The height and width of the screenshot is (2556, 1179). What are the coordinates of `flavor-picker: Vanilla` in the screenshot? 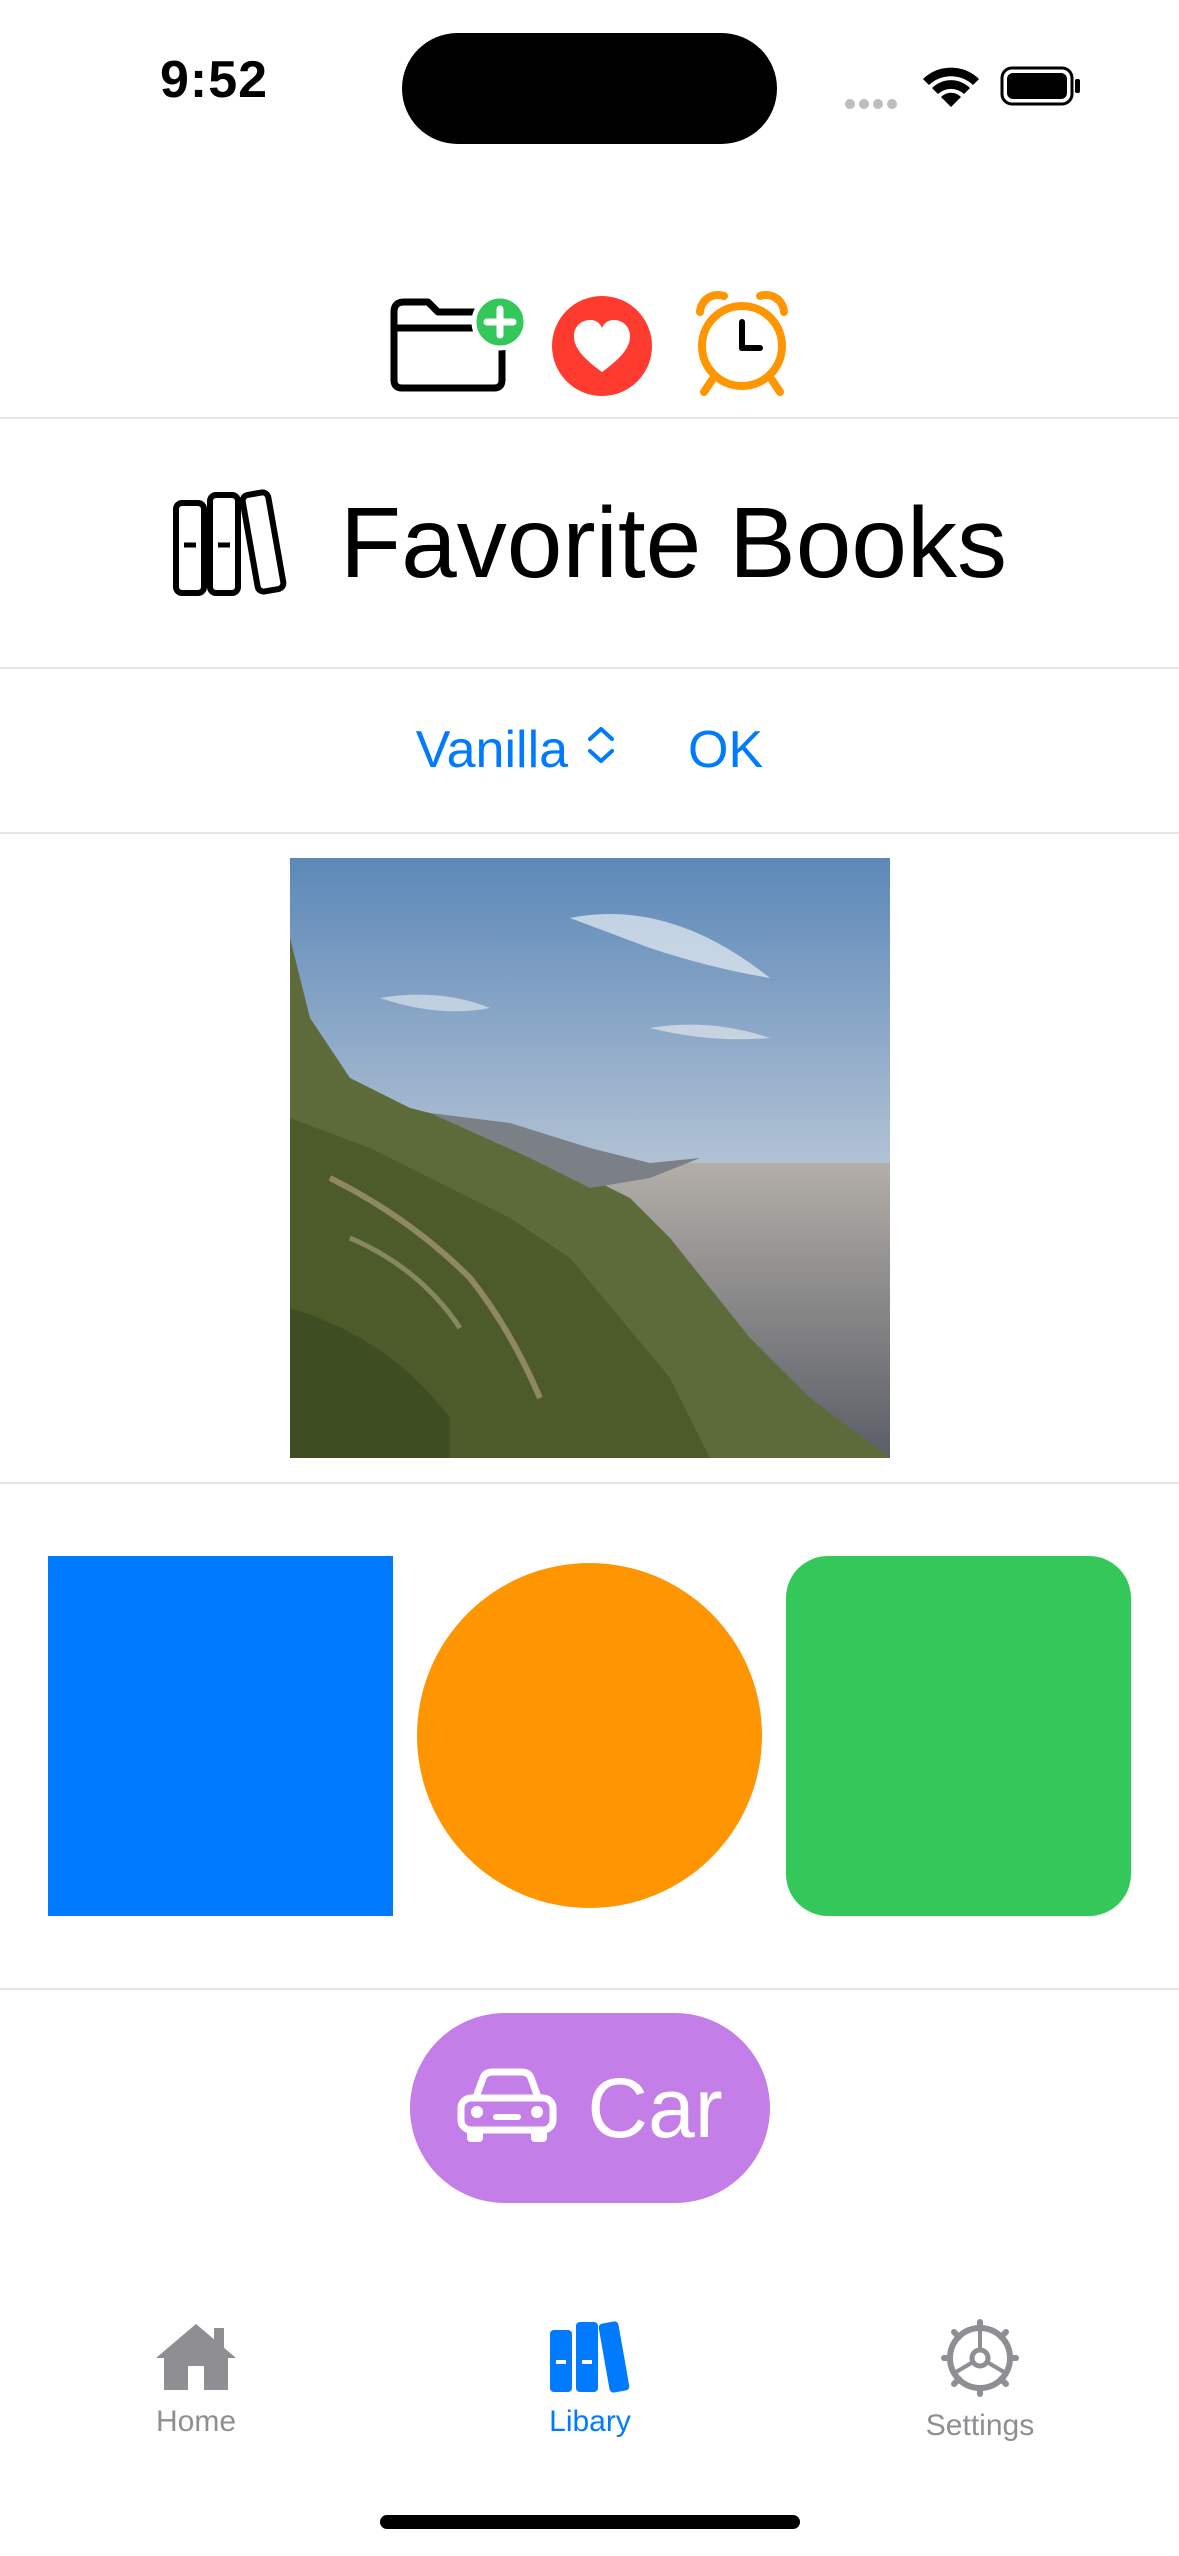 It's located at (517, 750).